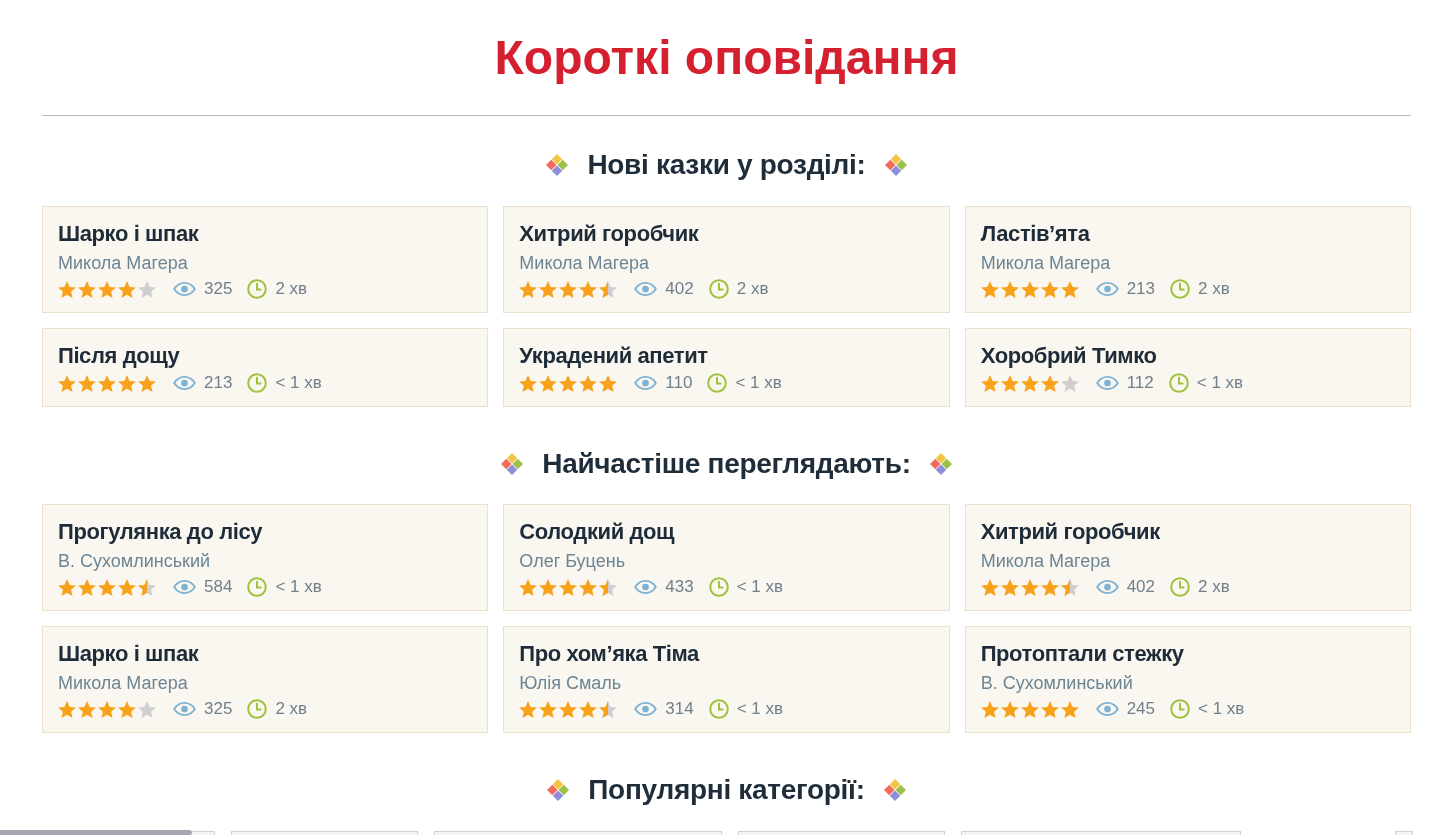  I want to click on story-card: Украдений апетит 110 < 1 хв, so click(726, 367).